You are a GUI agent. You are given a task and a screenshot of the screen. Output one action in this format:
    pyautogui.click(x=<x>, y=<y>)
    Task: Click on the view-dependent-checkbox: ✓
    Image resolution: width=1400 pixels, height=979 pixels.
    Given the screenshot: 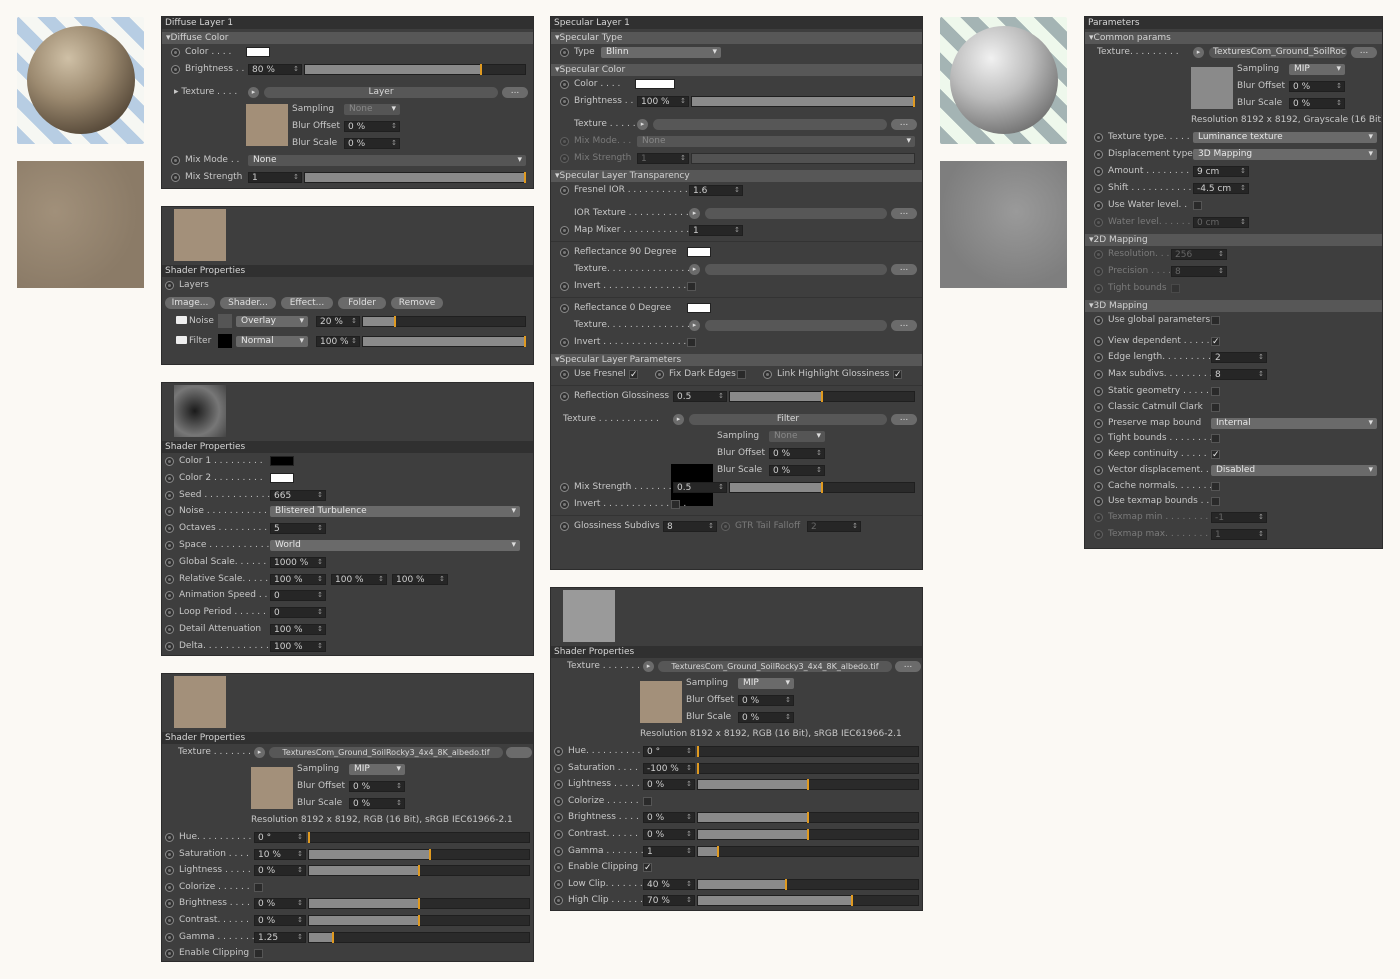 What is the action you would take?
    pyautogui.click(x=1215, y=342)
    